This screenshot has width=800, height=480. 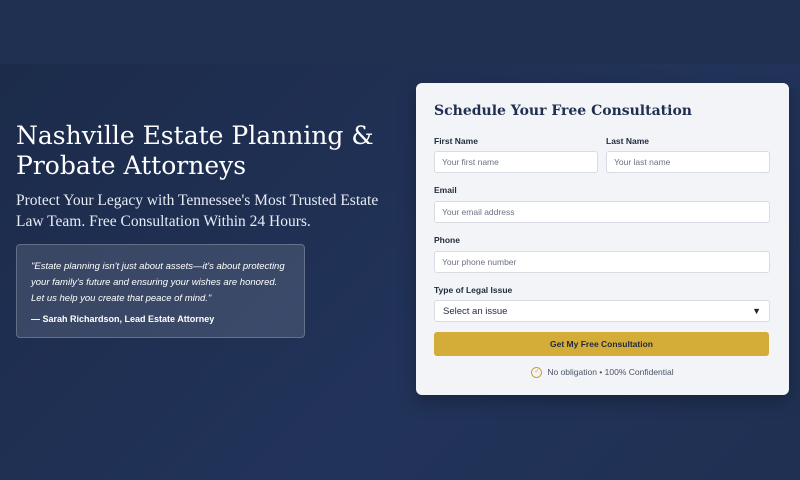 What do you see at coordinates (610, 372) in the screenshot?
I see `assurance-text: No obligation • 100% Confidential` at bounding box center [610, 372].